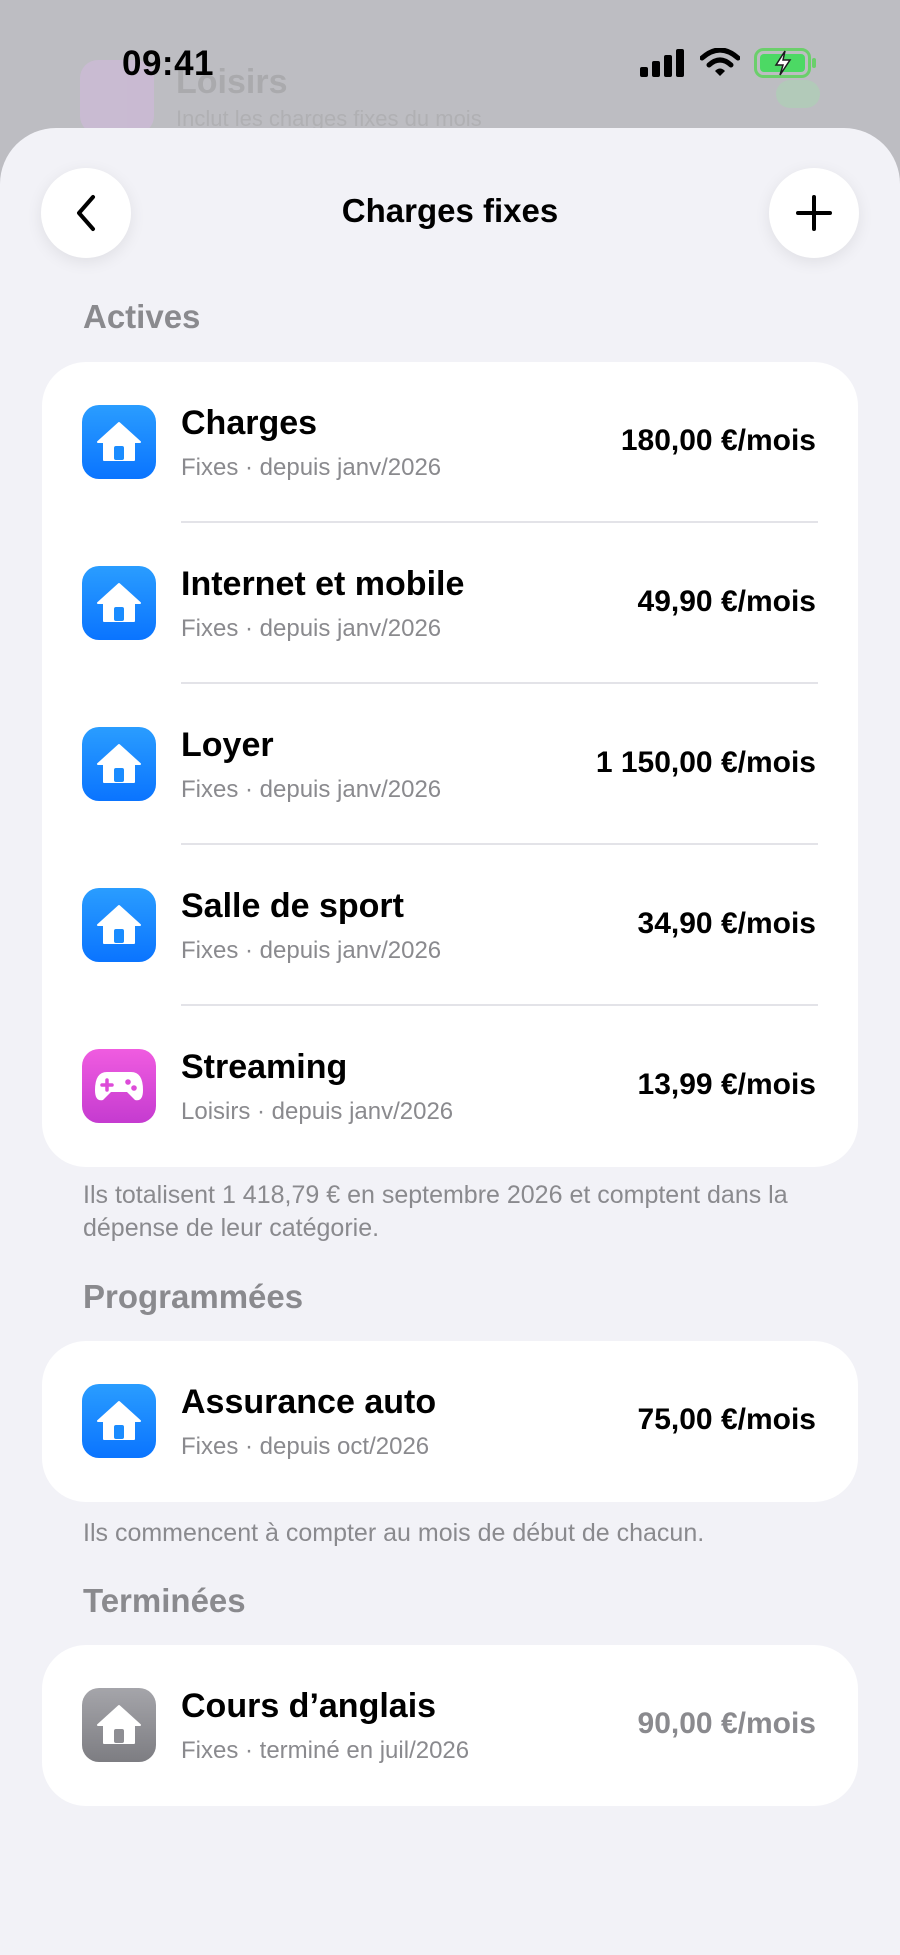 The width and height of the screenshot is (900, 1955). I want to click on item-amount: 75,00 €/mois, so click(726, 1419).